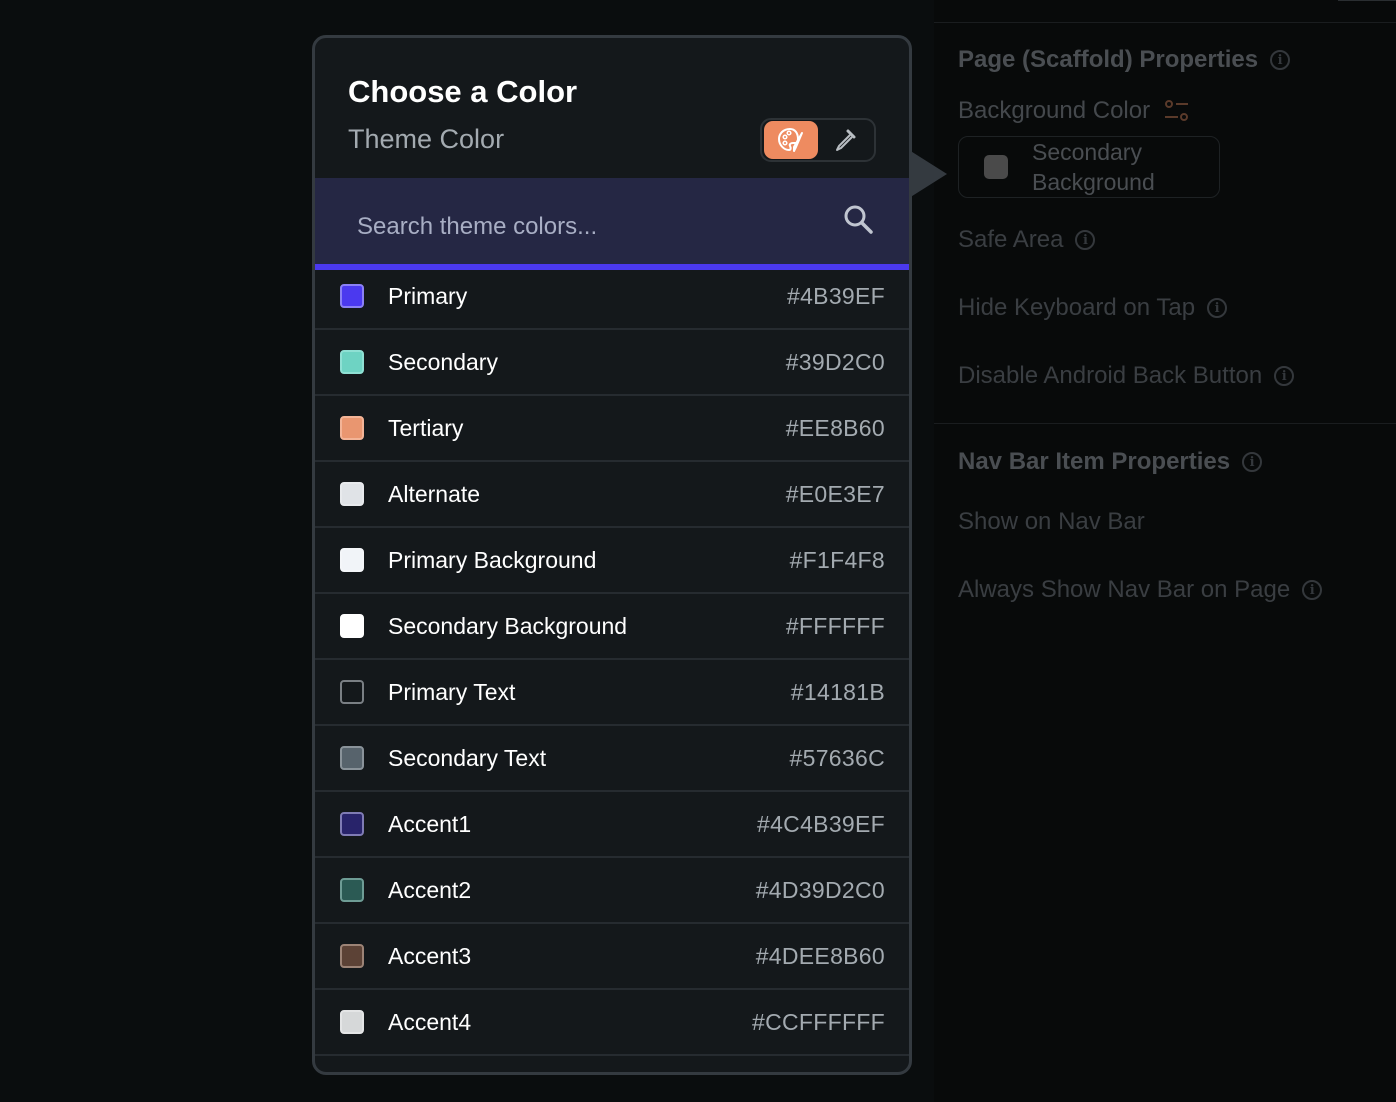 The image size is (1396, 1102). What do you see at coordinates (1087, 152) in the screenshot?
I see `value-line: Secondary` at bounding box center [1087, 152].